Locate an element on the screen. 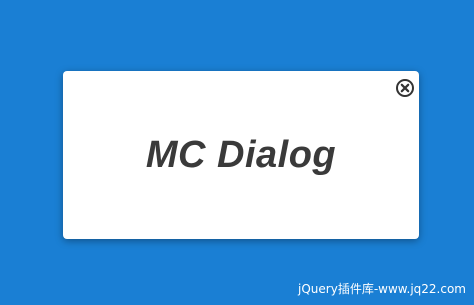 The height and width of the screenshot is (305, 474). close-circle-icon is located at coordinates (405, 88).